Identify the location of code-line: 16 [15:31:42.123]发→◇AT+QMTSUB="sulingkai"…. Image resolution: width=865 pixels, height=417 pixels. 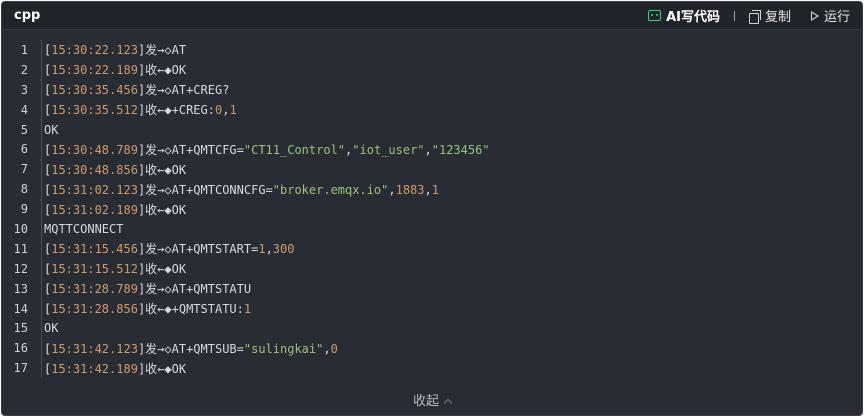
(432, 348).